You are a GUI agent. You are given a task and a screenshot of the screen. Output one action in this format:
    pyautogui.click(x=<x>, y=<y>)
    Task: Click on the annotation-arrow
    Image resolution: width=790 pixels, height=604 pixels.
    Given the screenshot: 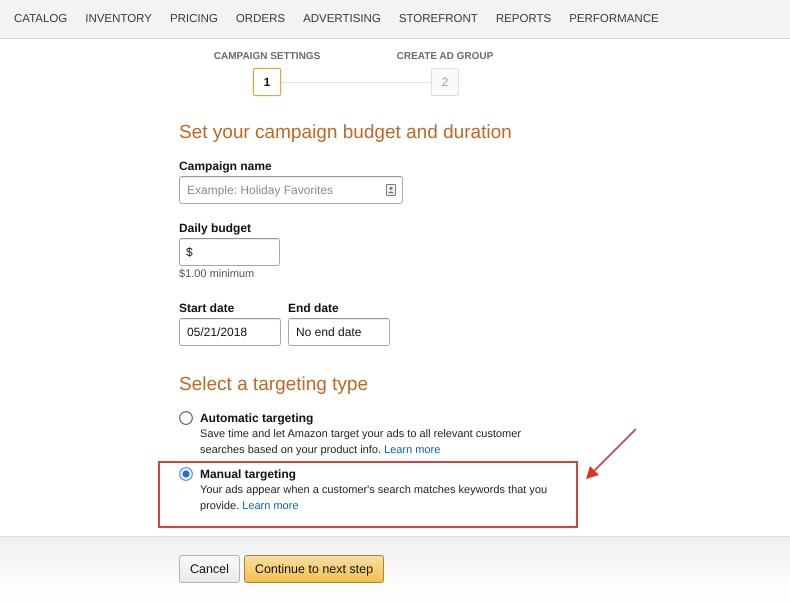 What is the action you would take?
    pyautogui.click(x=611, y=454)
    